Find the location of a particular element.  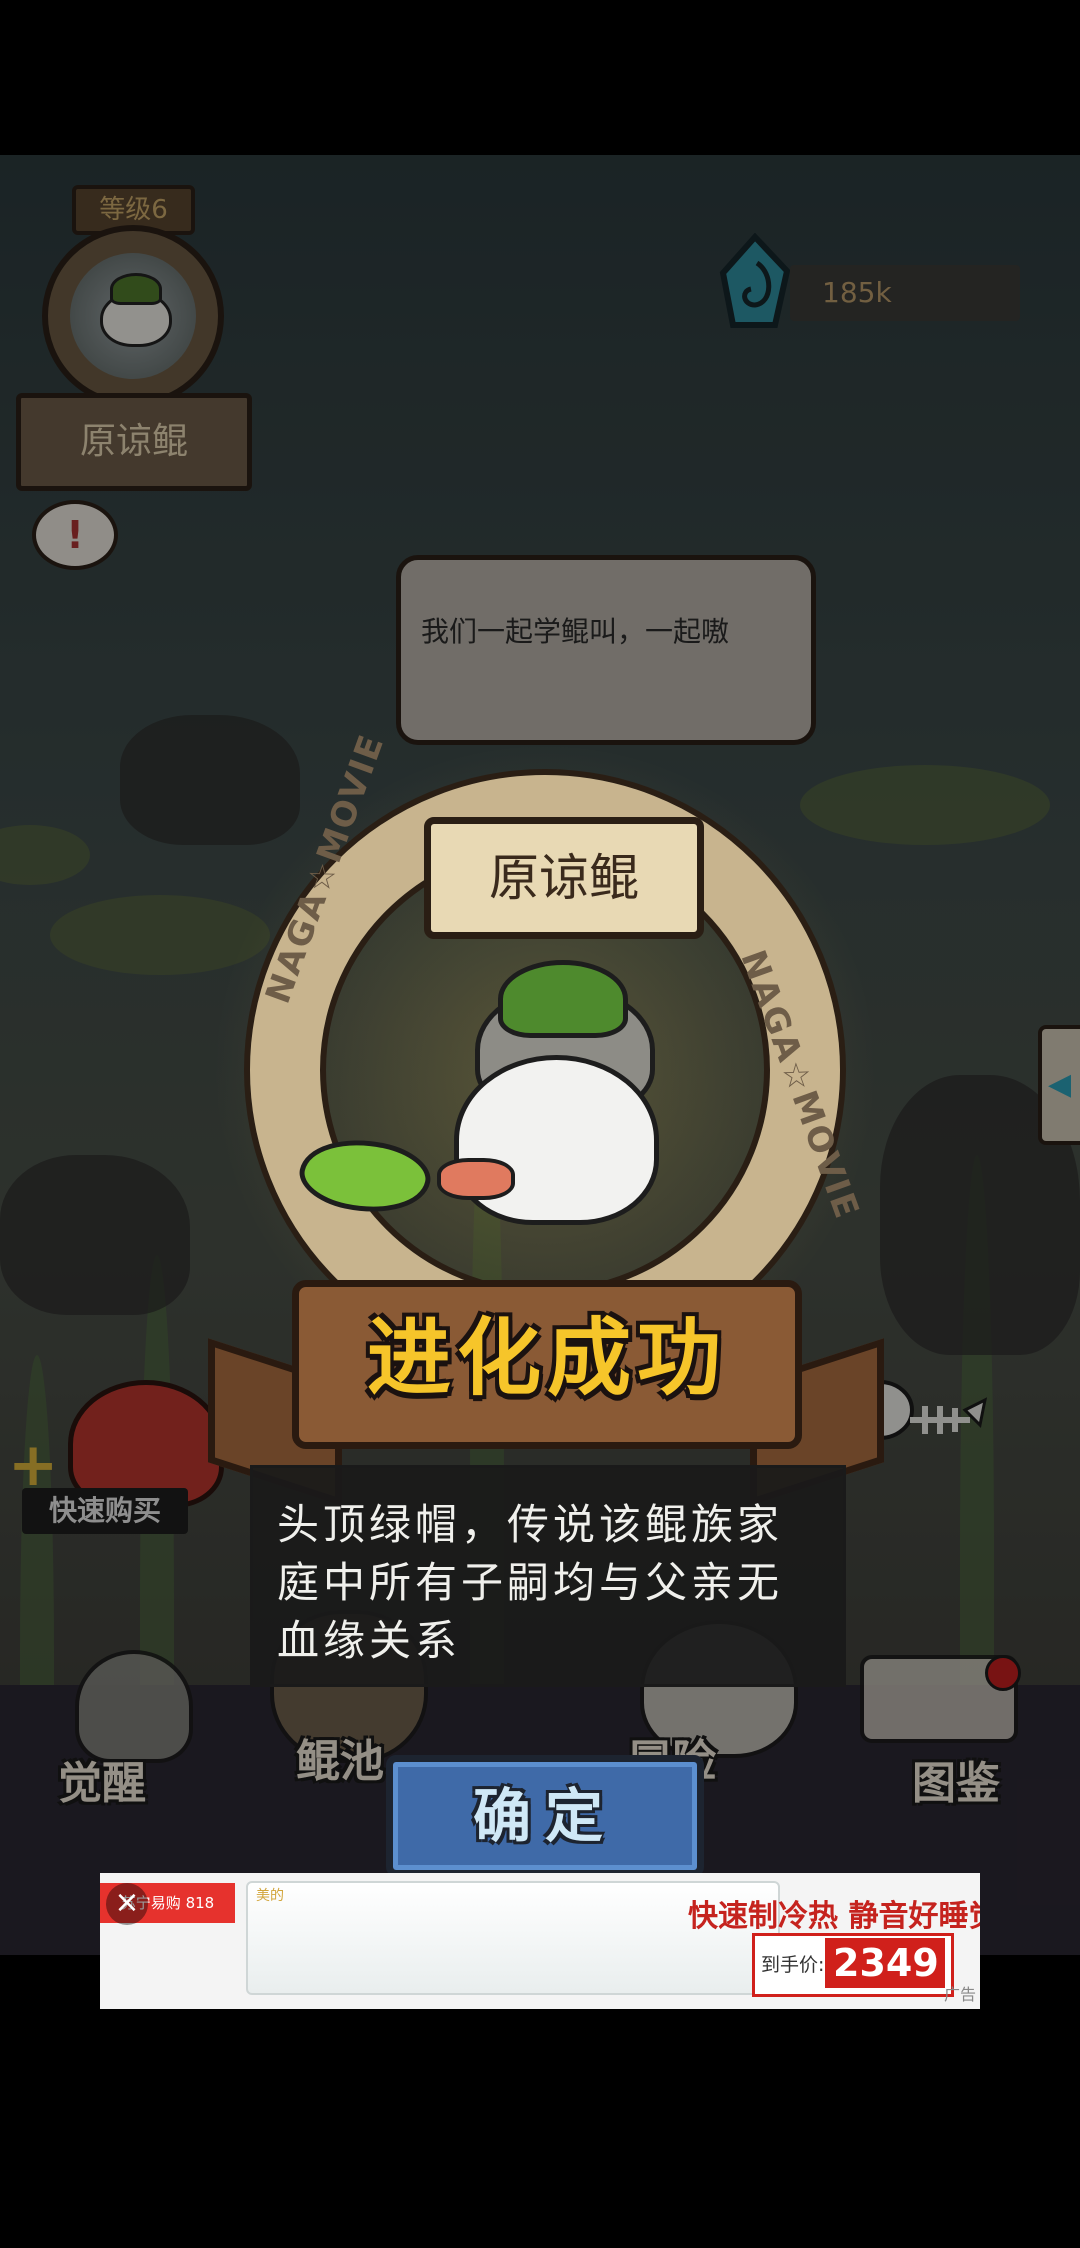

confirm-label: 确定 is located at coordinates (544, 1816).